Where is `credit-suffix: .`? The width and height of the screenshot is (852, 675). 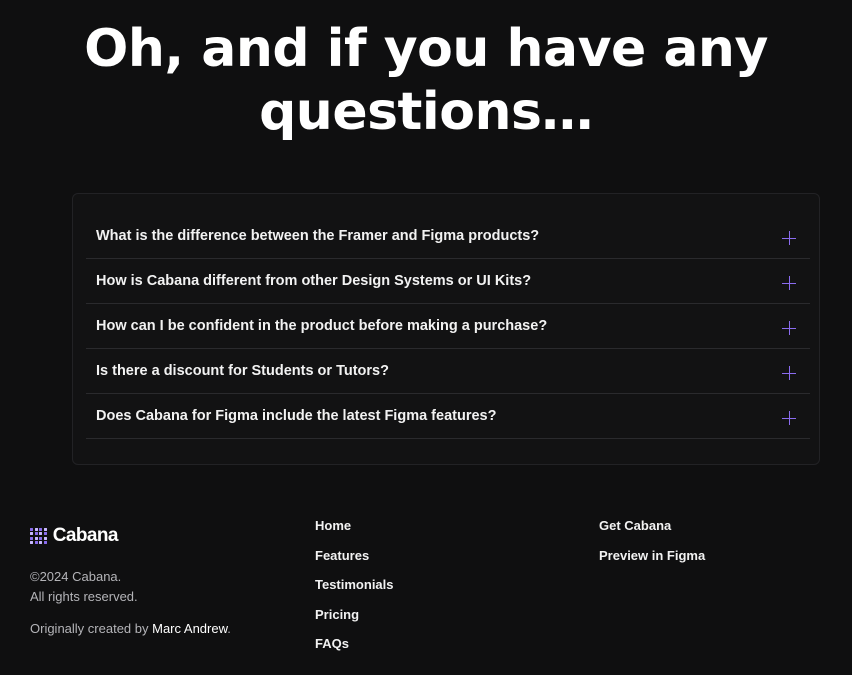
credit-suffix: . is located at coordinates (229, 628).